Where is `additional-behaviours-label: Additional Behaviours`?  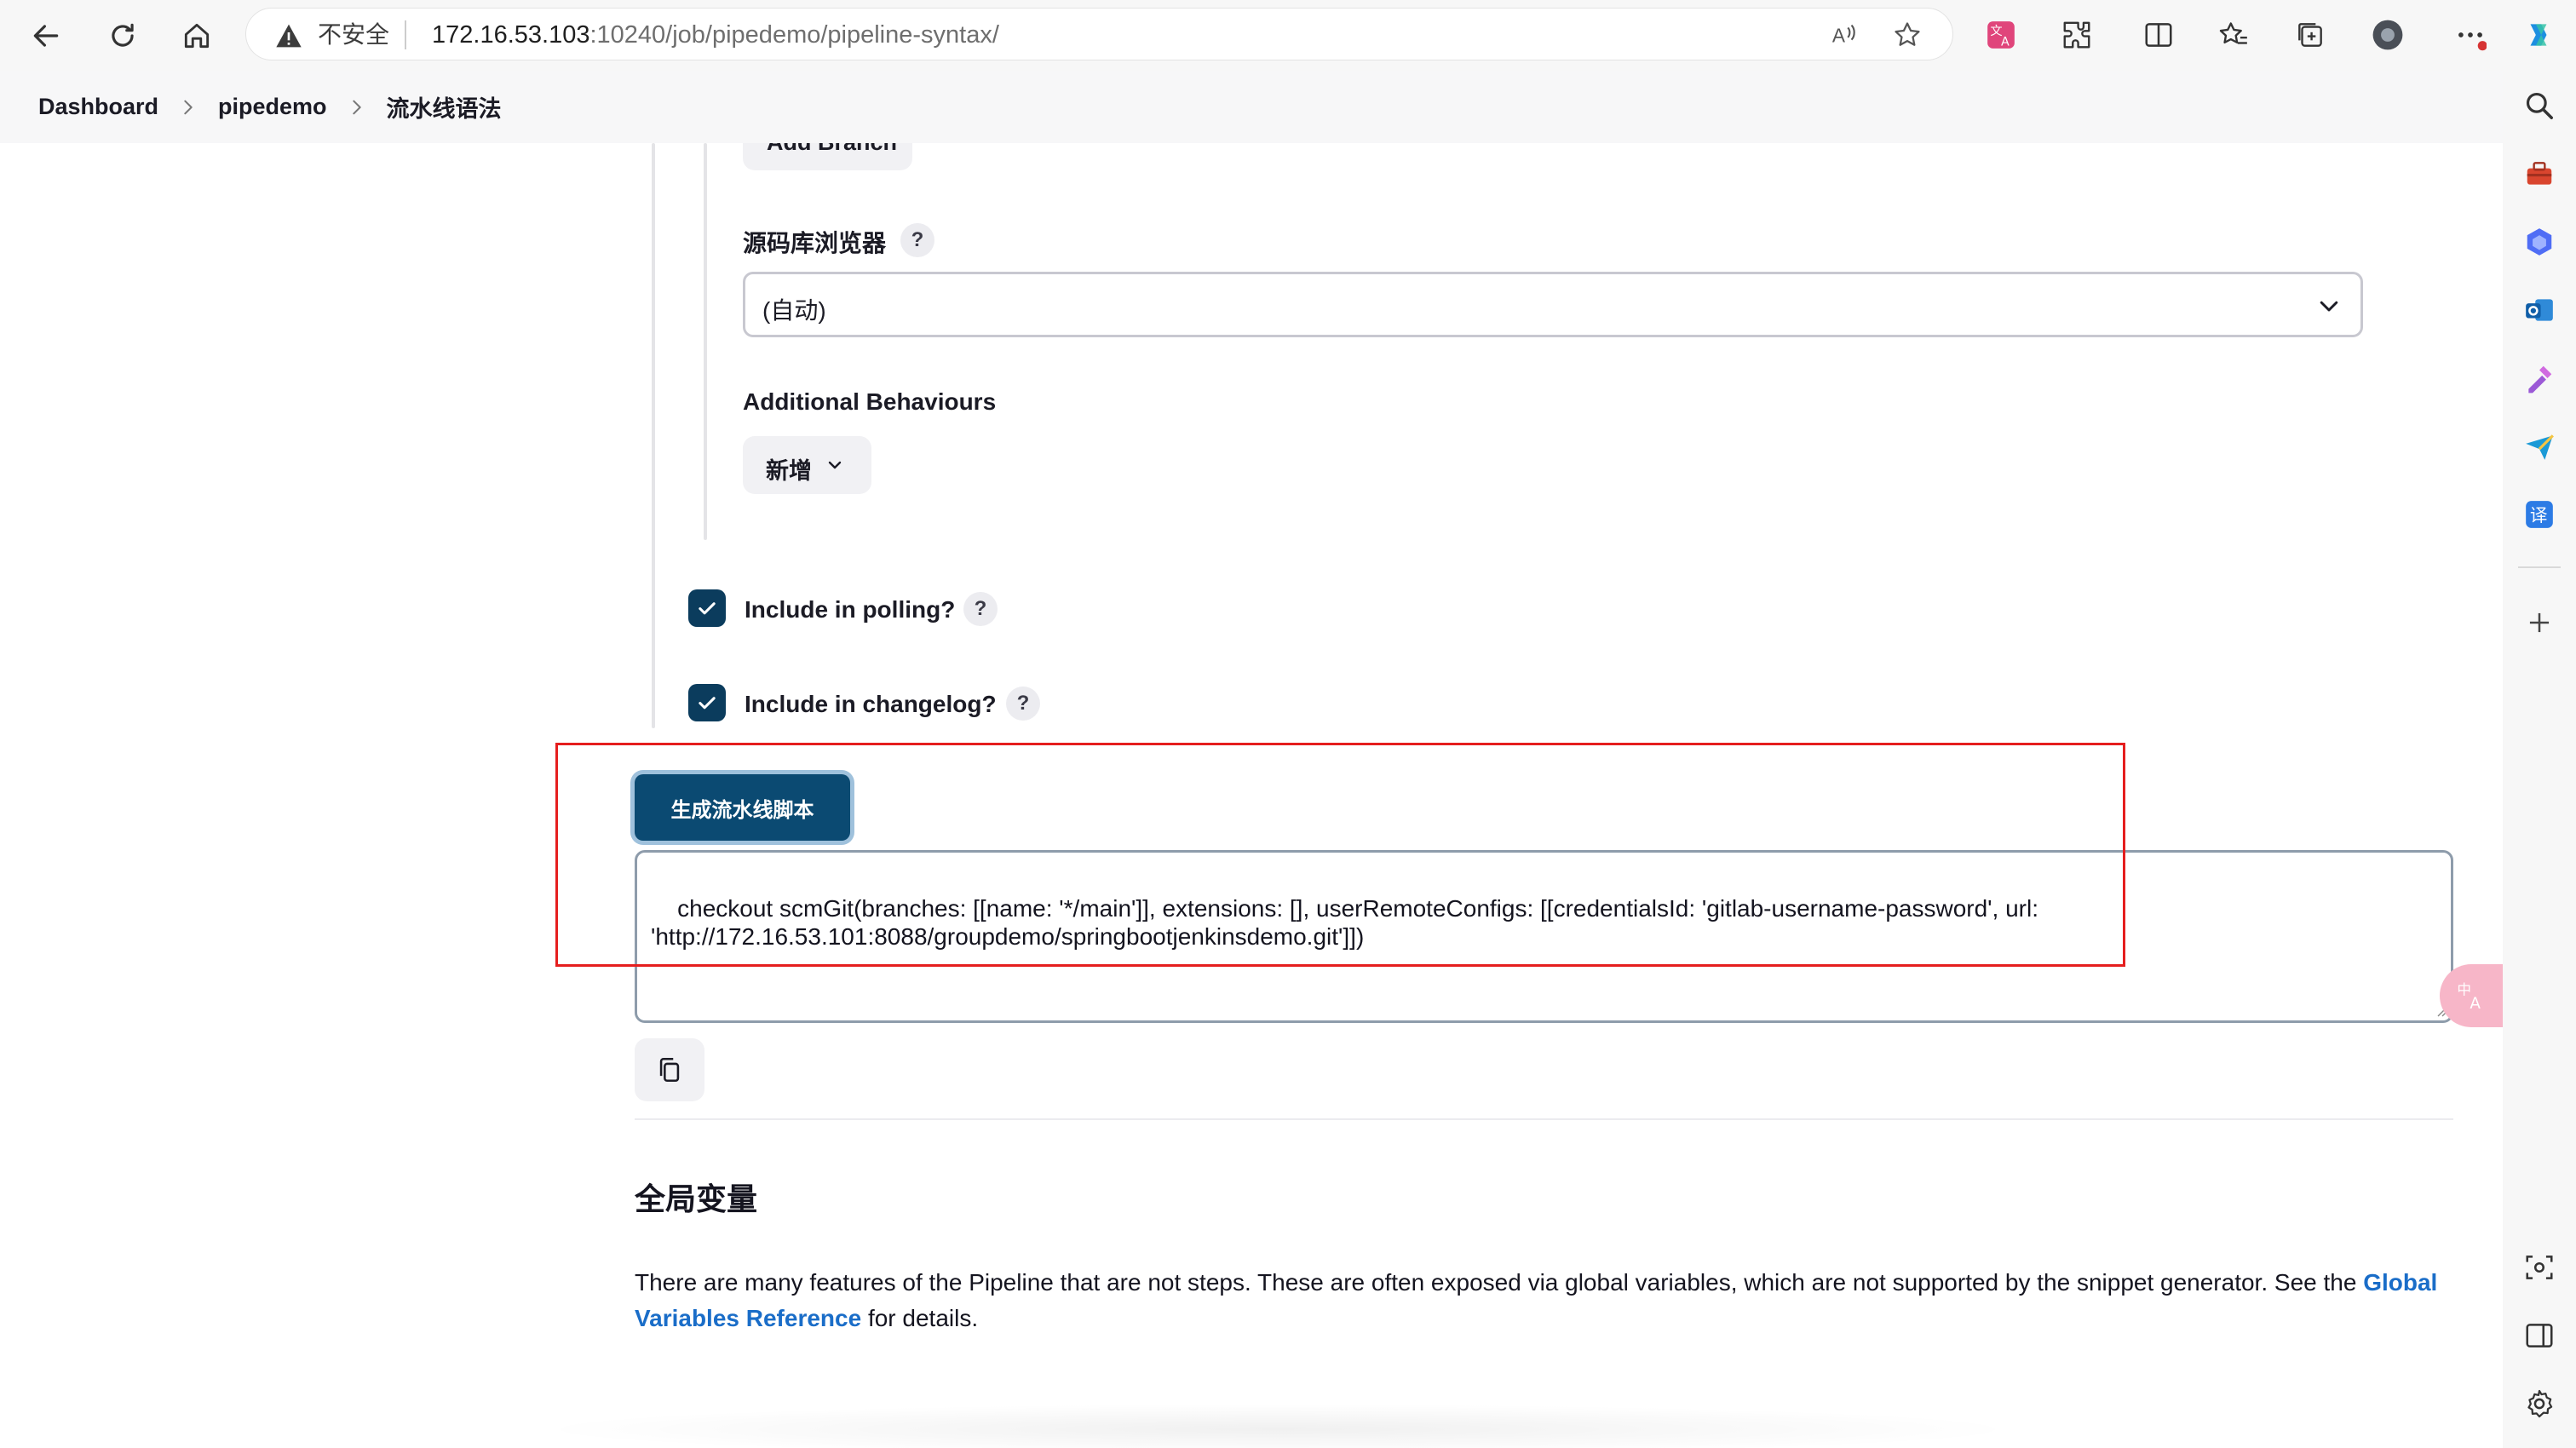 additional-behaviours-label: Additional Behaviours is located at coordinates (870, 402).